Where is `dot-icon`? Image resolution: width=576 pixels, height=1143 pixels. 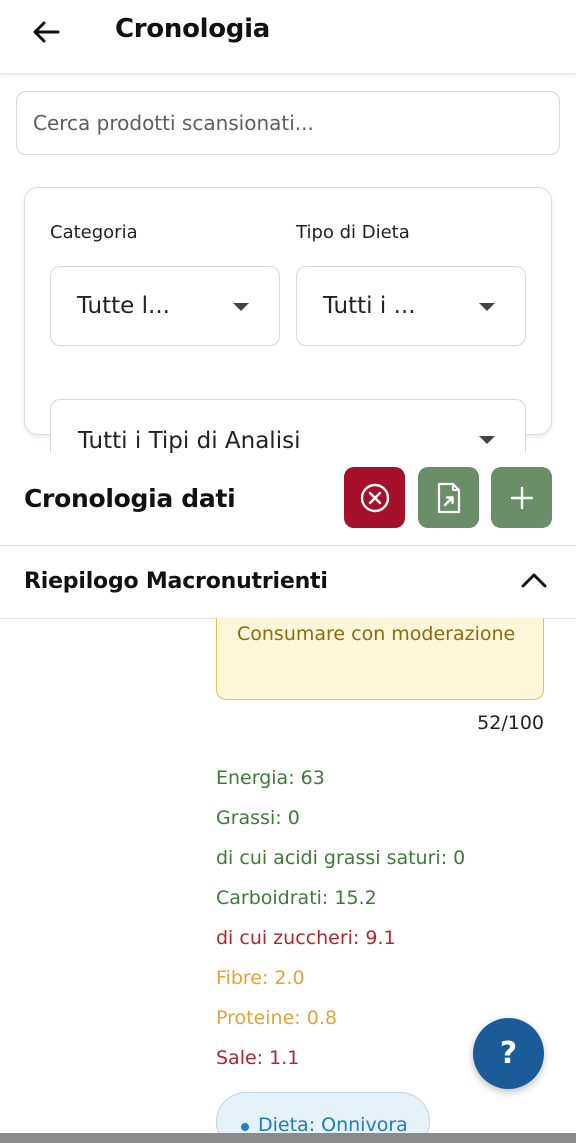 dot-icon is located at coordinates (245, 1127).